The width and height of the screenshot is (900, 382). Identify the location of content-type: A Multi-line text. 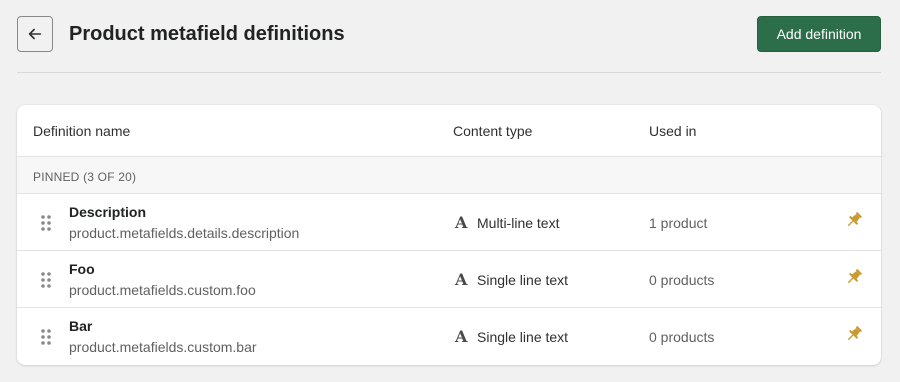
(507, 223).